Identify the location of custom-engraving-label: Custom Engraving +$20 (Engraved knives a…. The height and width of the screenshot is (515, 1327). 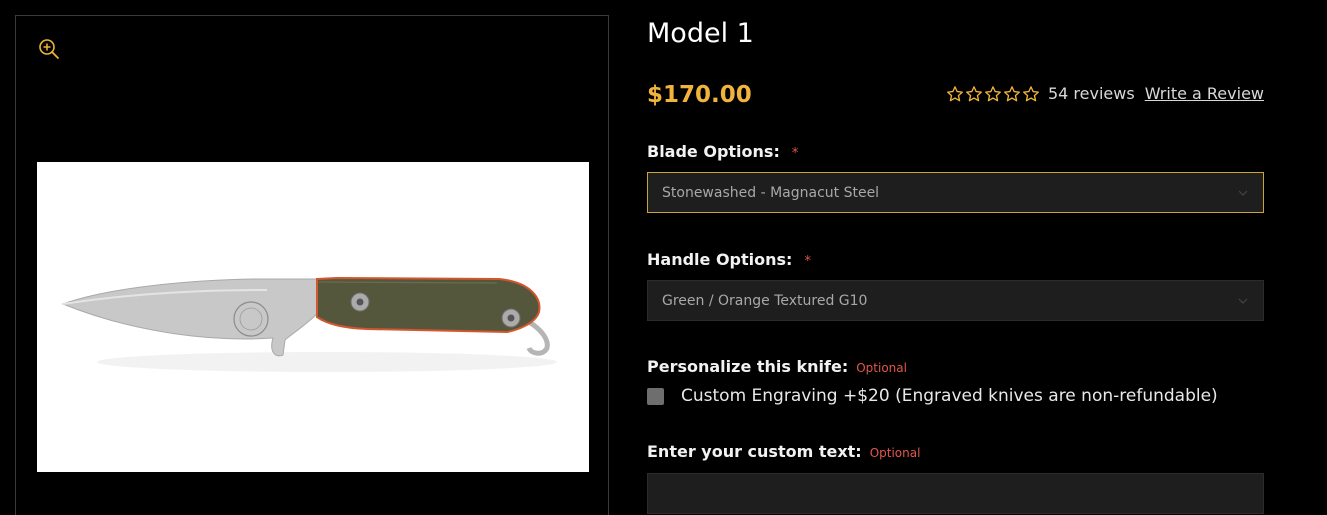
(949, 396).